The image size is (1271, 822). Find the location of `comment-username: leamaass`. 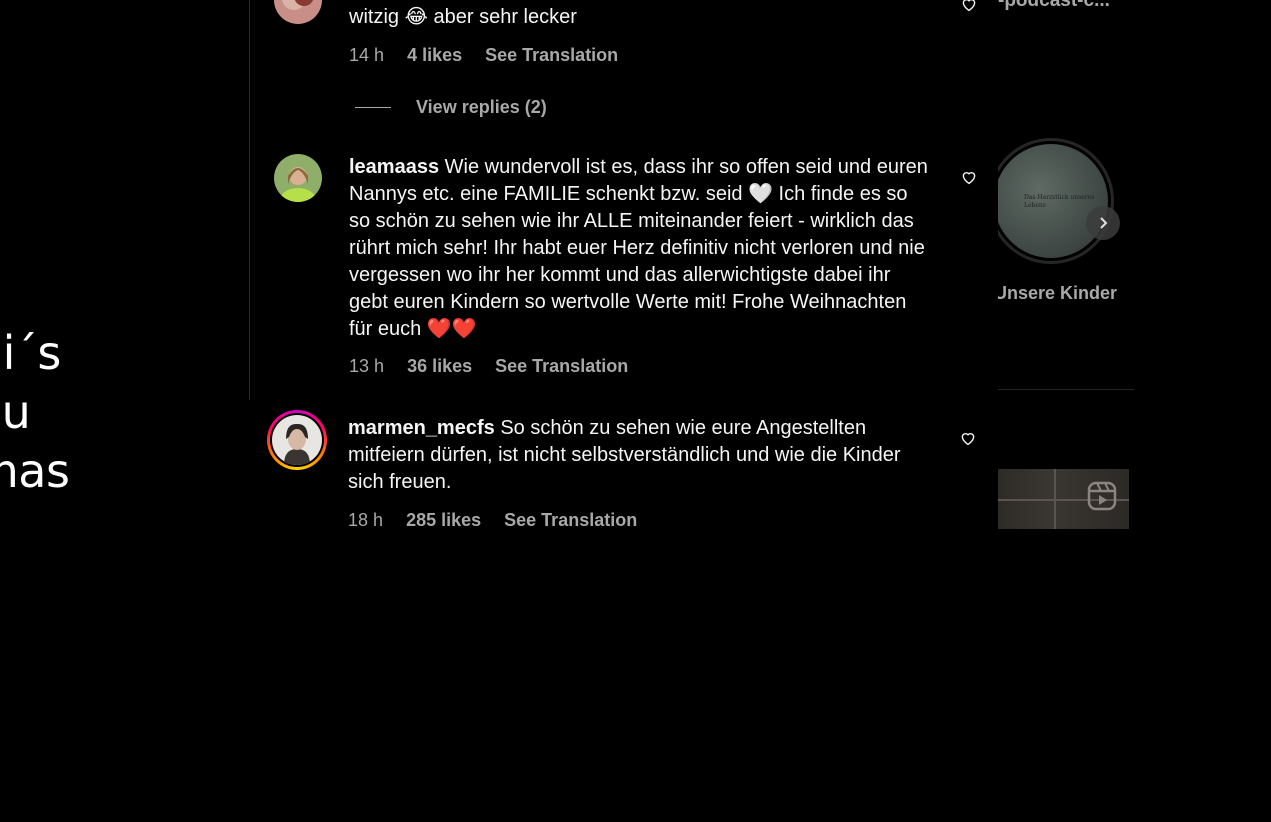

comment-username: leamaass is located at coordinates (394, 167).